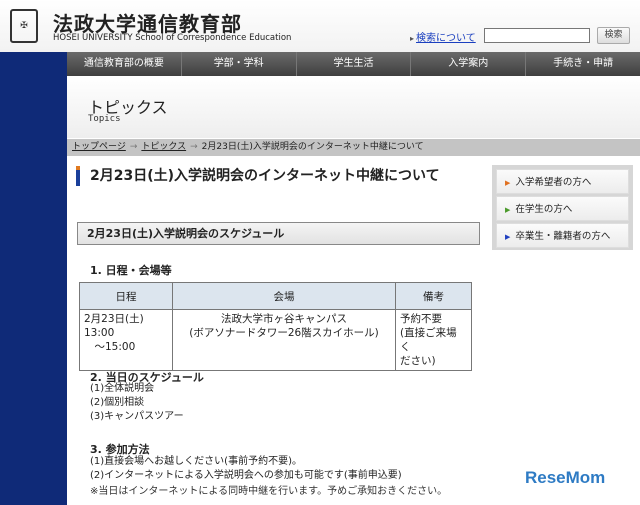 Image resolution: width=640 pixels, height=505 pixels. I want to click on nav-student-life: 学生生活, so click(354, 64).